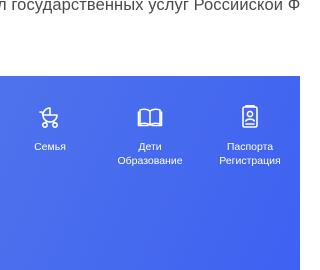  What do you see at coordinates (150, 154) in the screenshot?
I see `category-label: Дети Образование` at bounding box center [150, 154].